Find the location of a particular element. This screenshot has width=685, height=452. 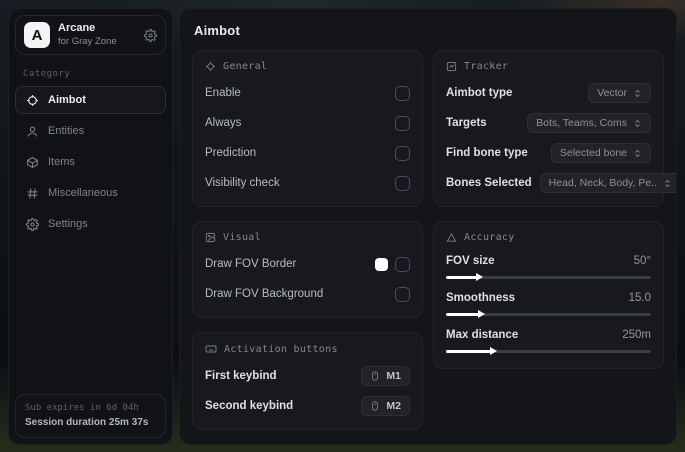

sidebar-item-settings: Settings is located at coordinates (90, 224).